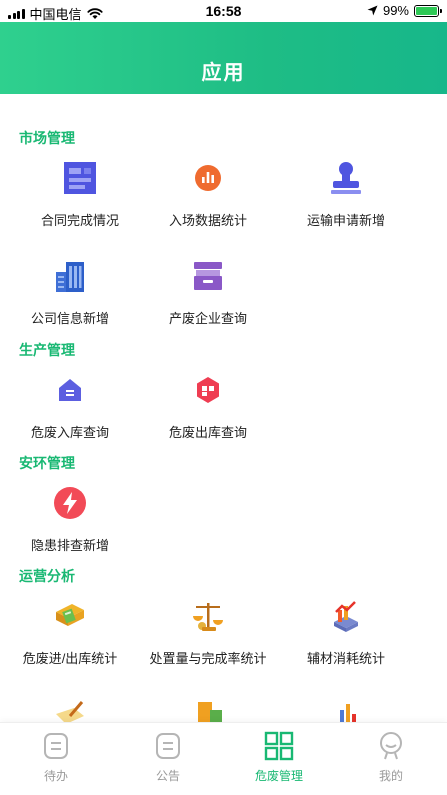  What do you see at coordinates (223, 58) in the screenshot?
I see `app-header: 应用` at bounding box center [223, 58].